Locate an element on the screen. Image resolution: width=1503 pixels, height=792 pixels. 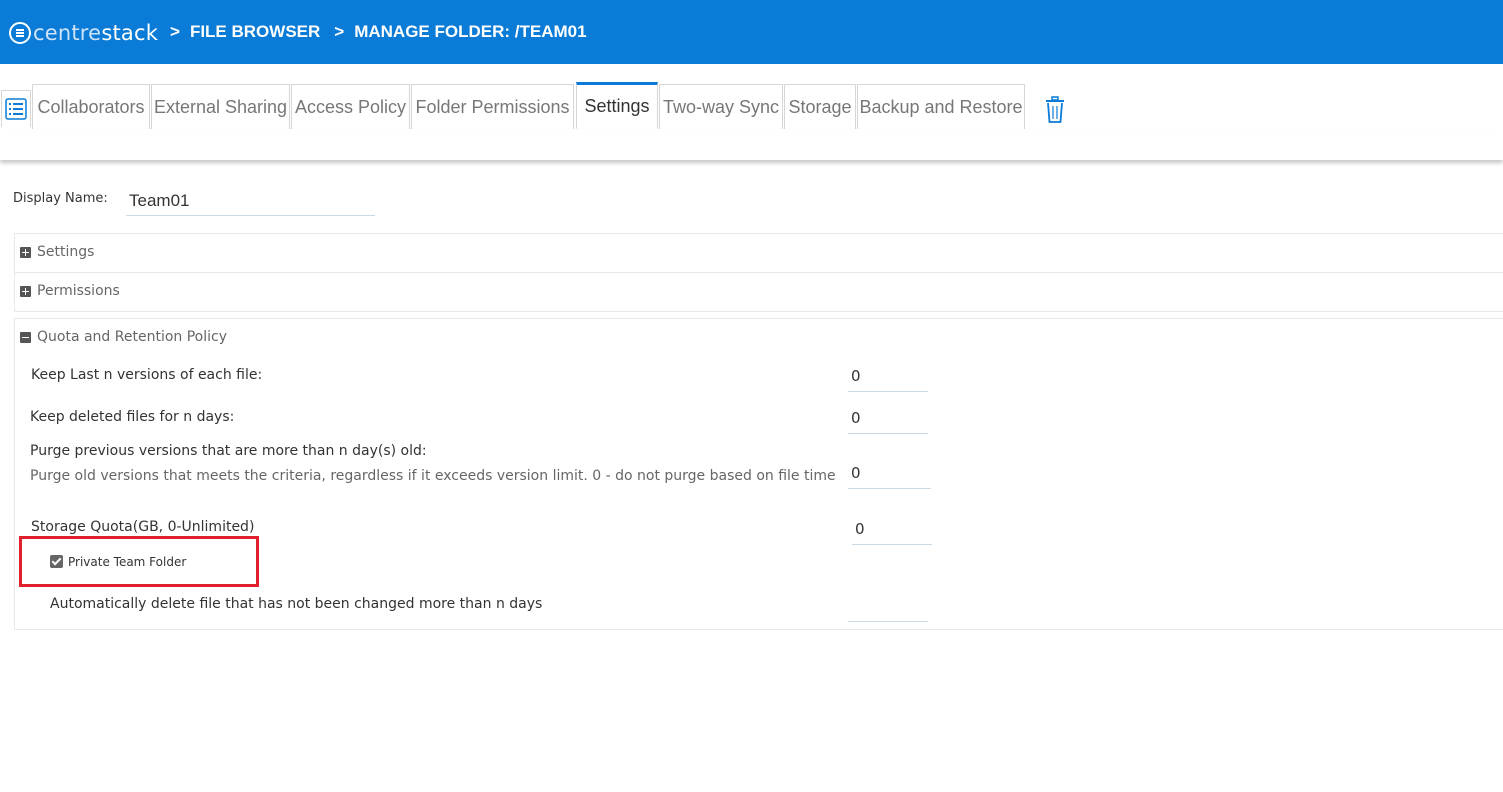
keep-versions-label: Keep Last n versions of each file: is located at coordinates (147, 375).